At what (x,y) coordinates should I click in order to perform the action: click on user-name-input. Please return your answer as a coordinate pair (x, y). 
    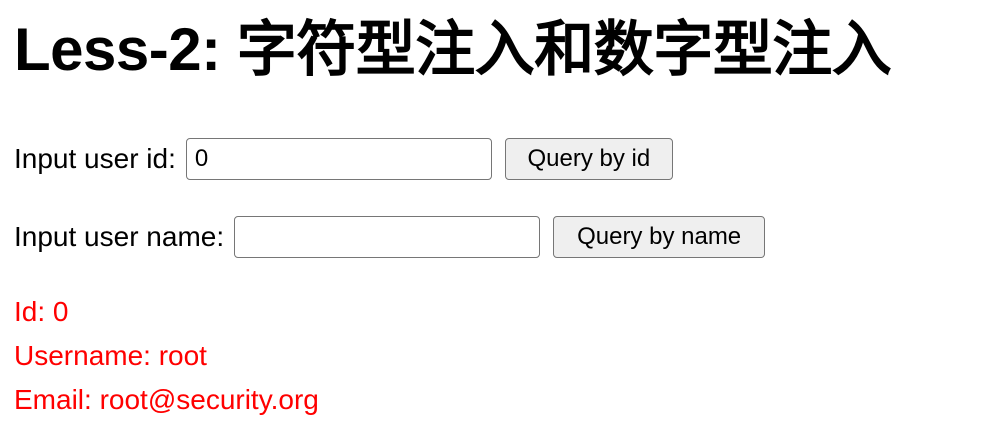
    Looking at the image, I should click on (387, 237).